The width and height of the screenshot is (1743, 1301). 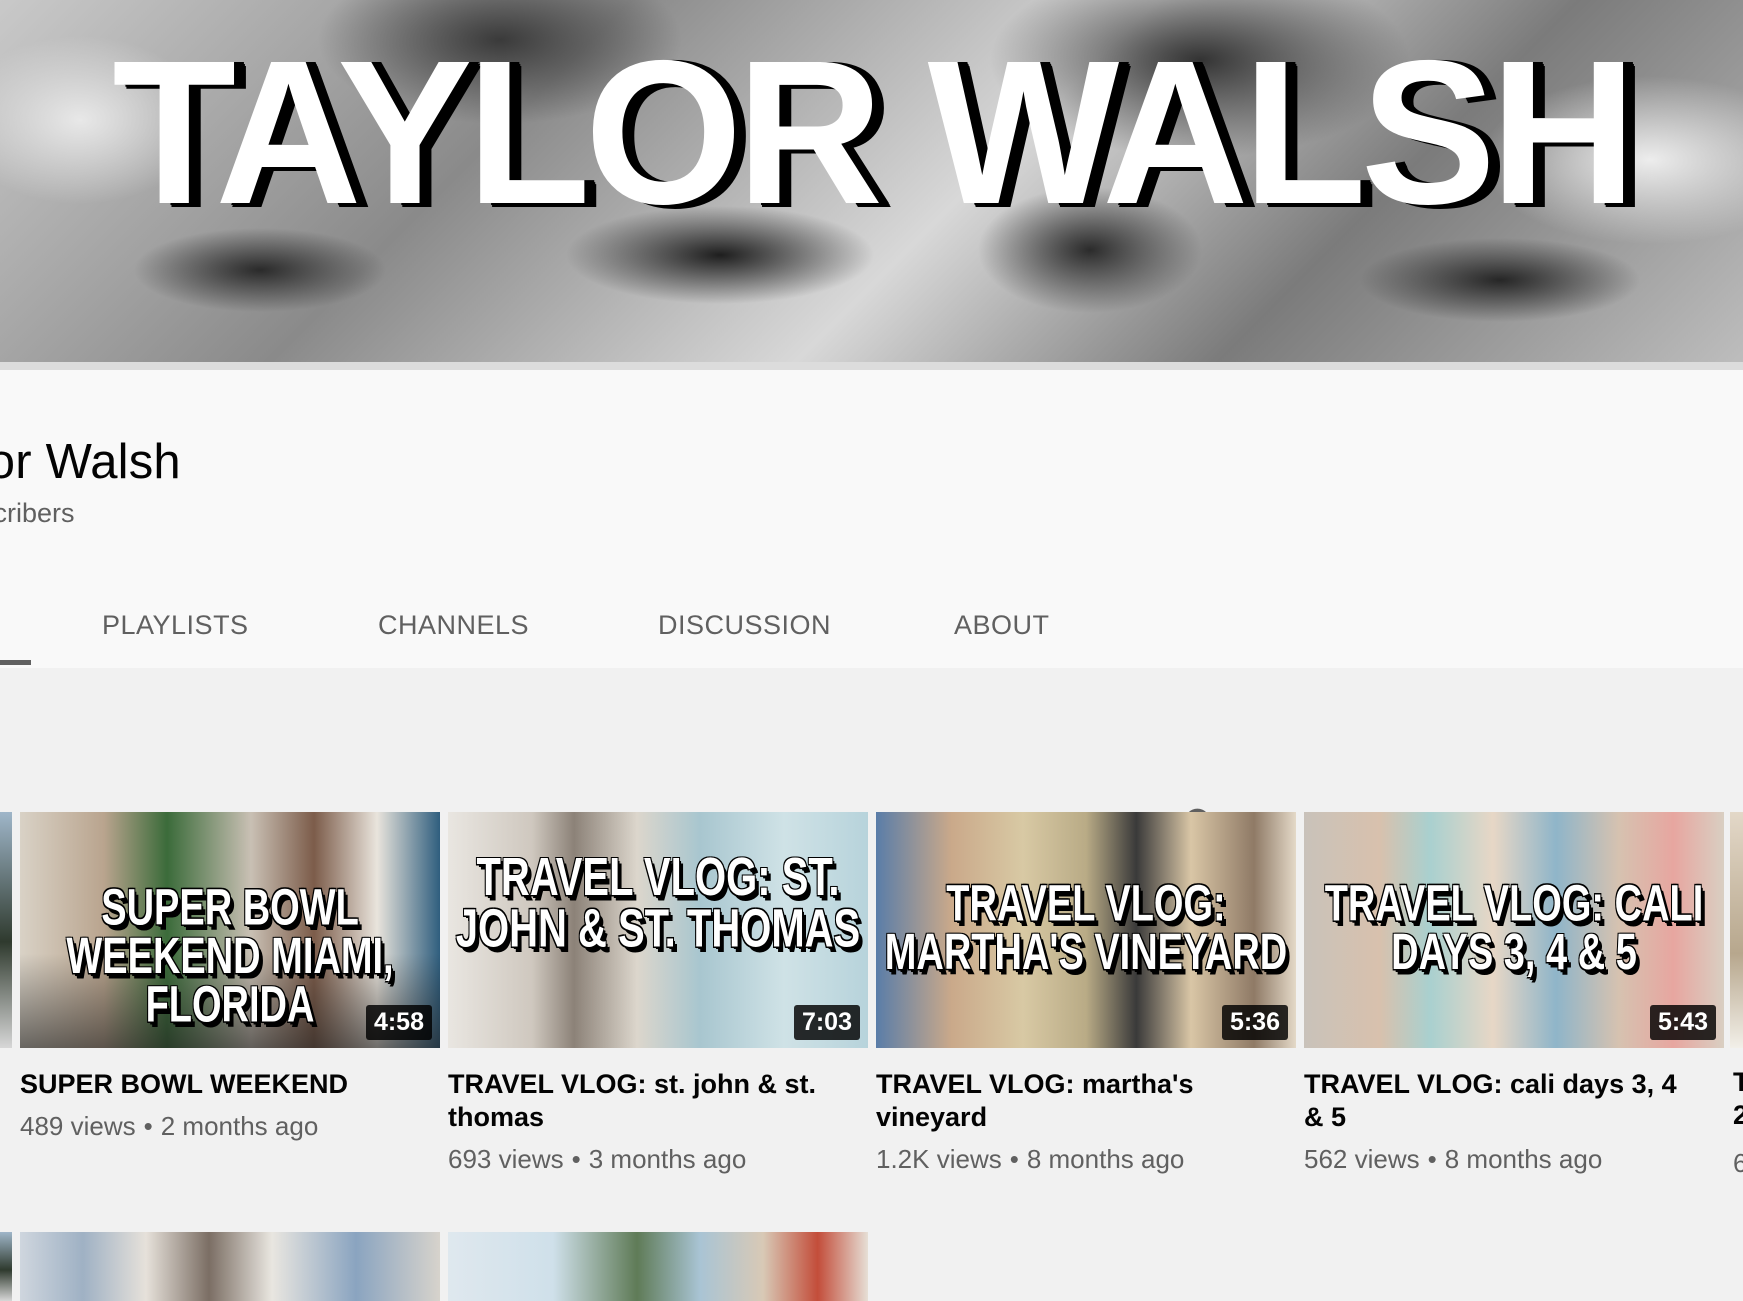 What do you see at coordinates (453, 625) in the screenshot?
I see `tab-channels: CHANNELS` at bounding box center [453, 625].